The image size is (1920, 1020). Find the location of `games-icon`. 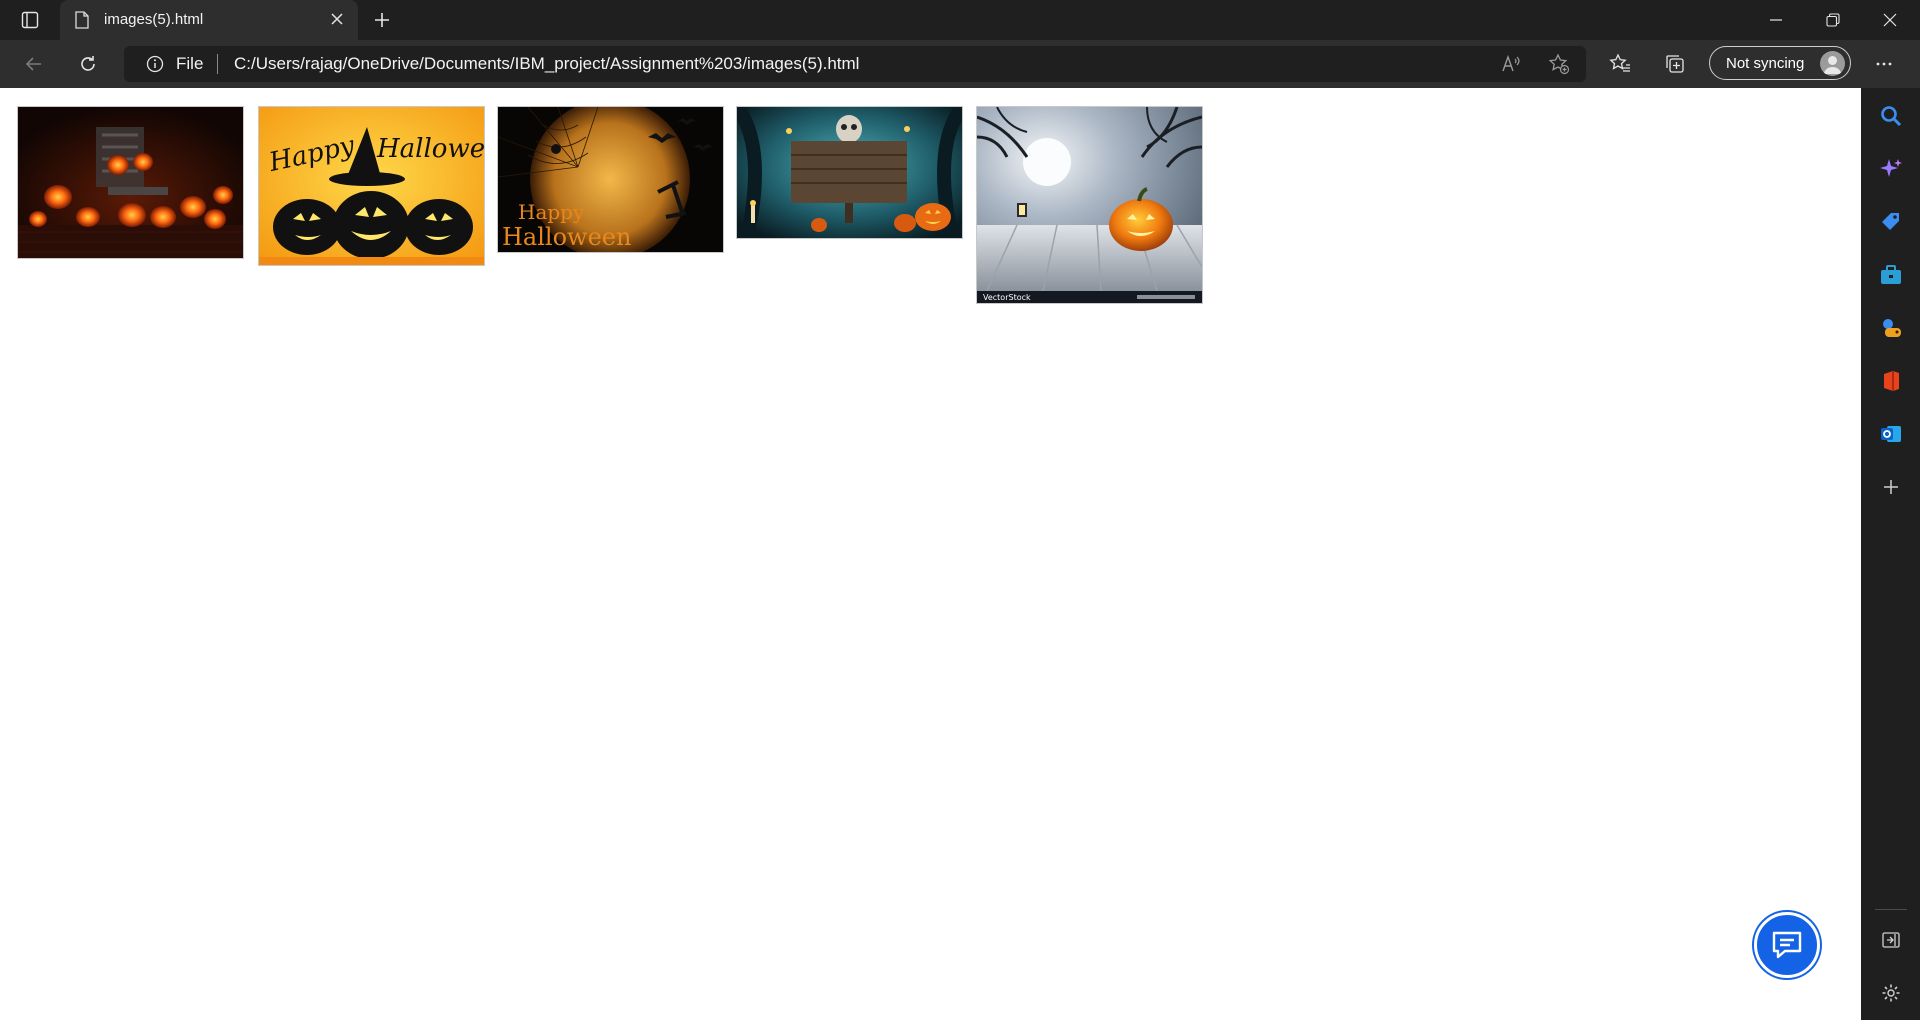

games-icon is located at coordinates (1892, 328).